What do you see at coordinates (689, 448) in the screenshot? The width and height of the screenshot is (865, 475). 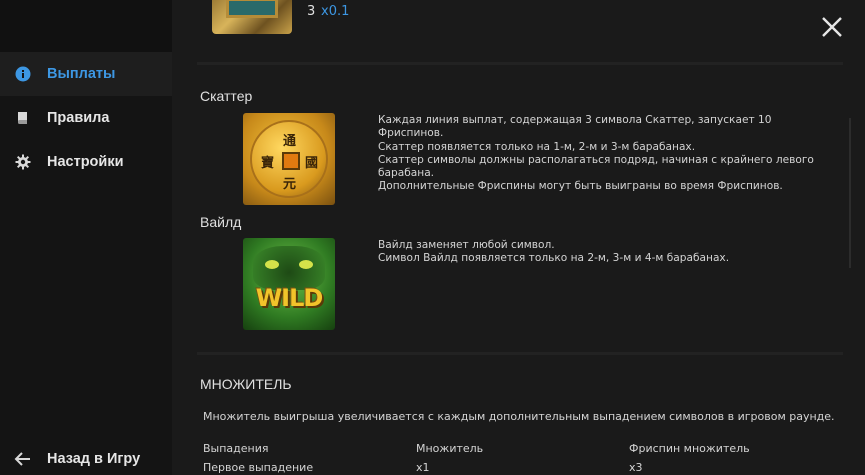 I see `table-header-freespin-multiplier: Фриспин множитель` at bounding box center [689, 448].